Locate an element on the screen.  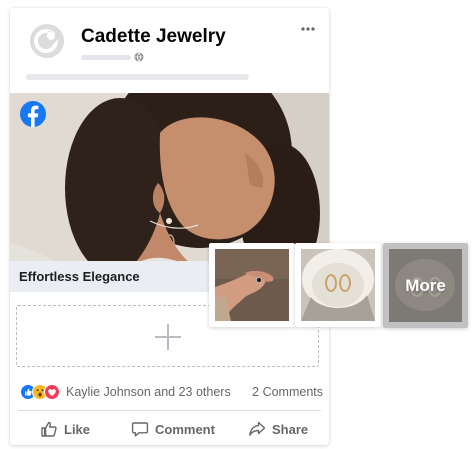
earrings-bag-photo is located at coordinates (338, 285).